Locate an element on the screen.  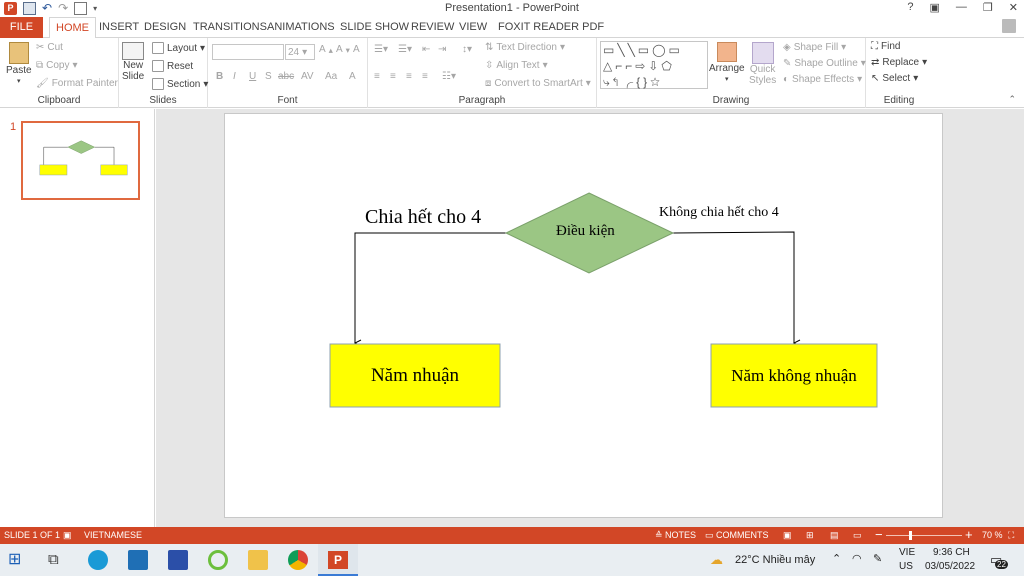
app-icon is located at coordinates (178, 560).